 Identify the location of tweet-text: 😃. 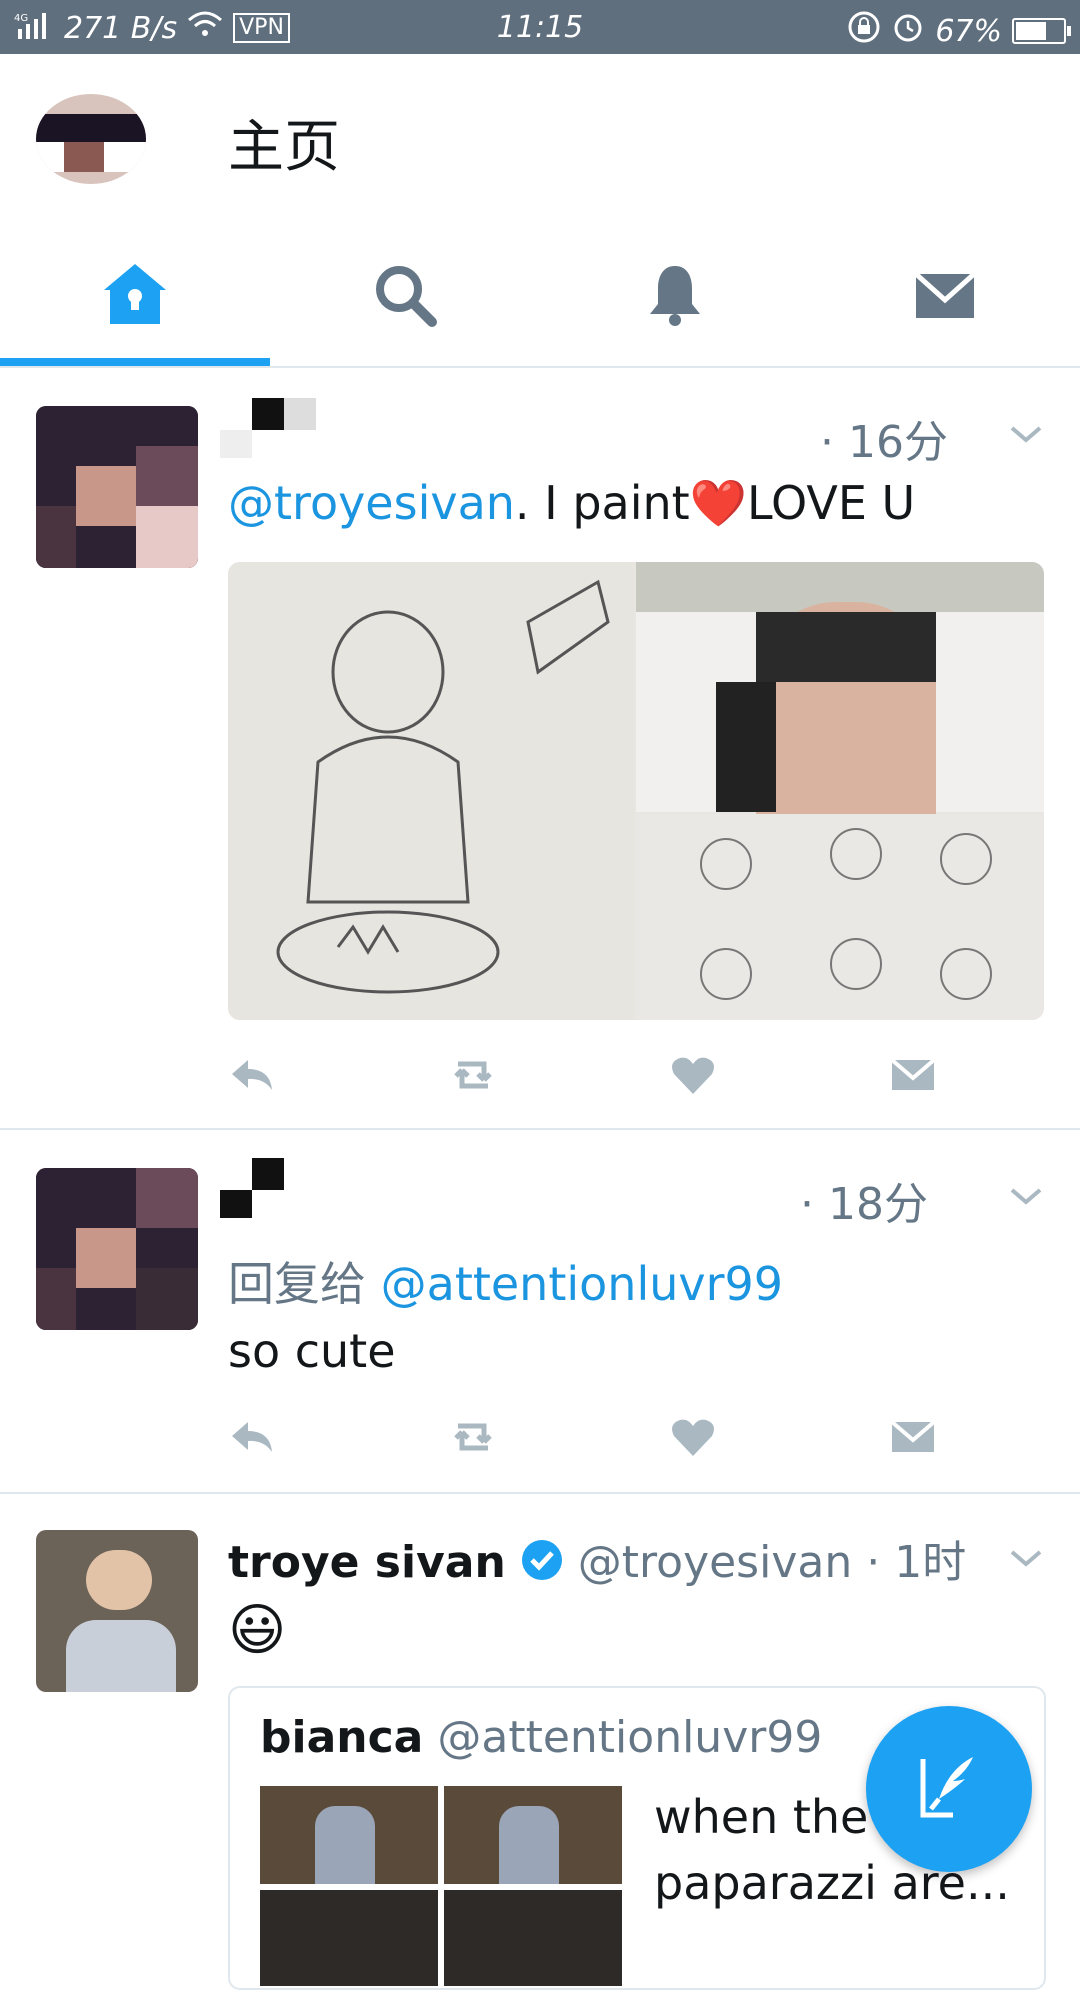
(257, 1630).